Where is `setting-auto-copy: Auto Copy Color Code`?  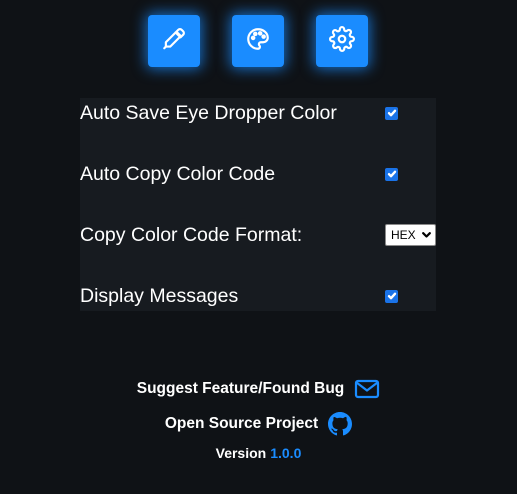
setting-auto-copy: Auto Copy Color Code is located at coordinates (258, 174).